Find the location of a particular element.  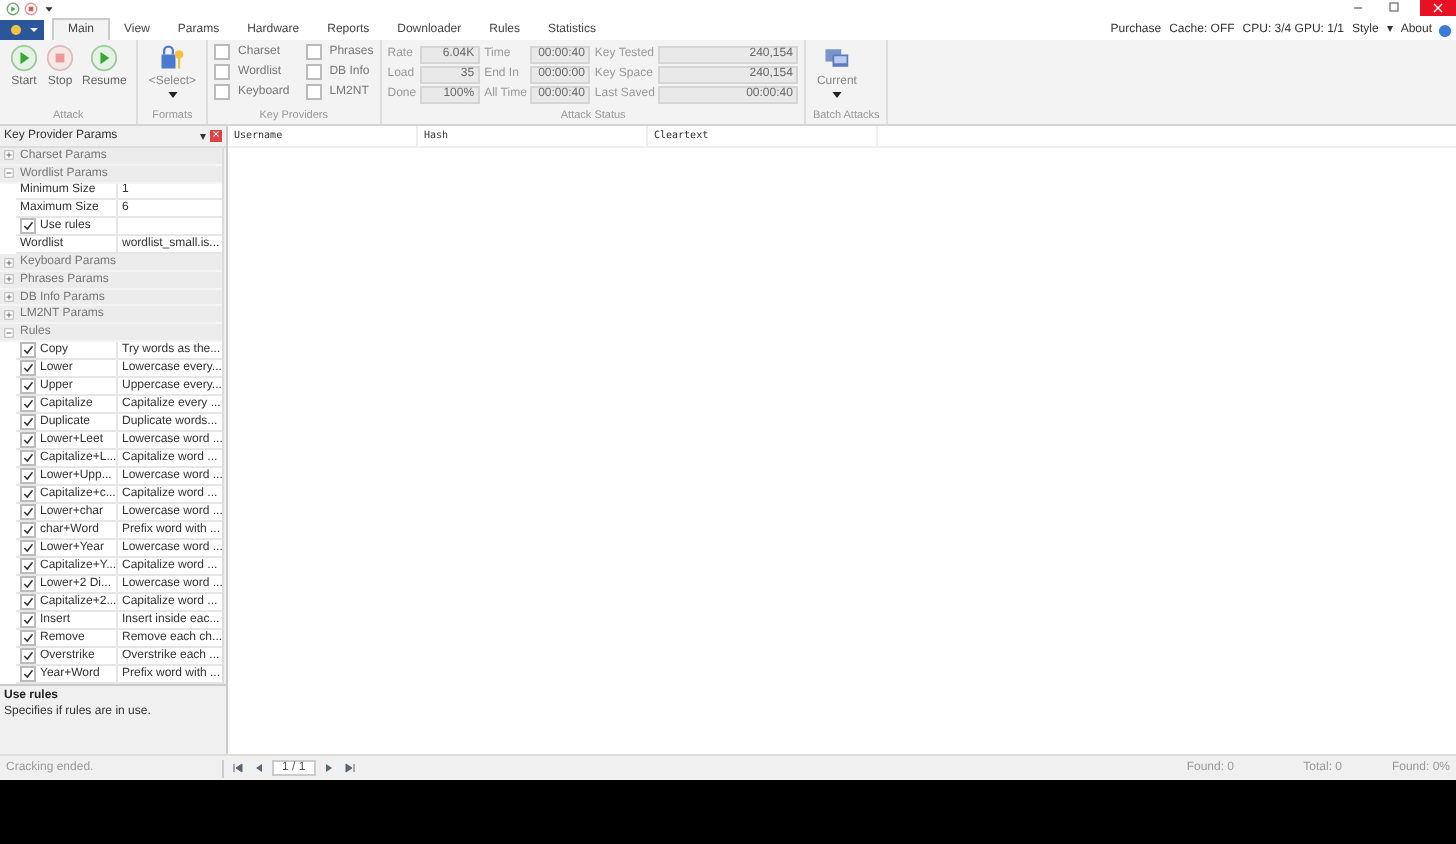

maximize-icon is located at coordinates (1394, 8).